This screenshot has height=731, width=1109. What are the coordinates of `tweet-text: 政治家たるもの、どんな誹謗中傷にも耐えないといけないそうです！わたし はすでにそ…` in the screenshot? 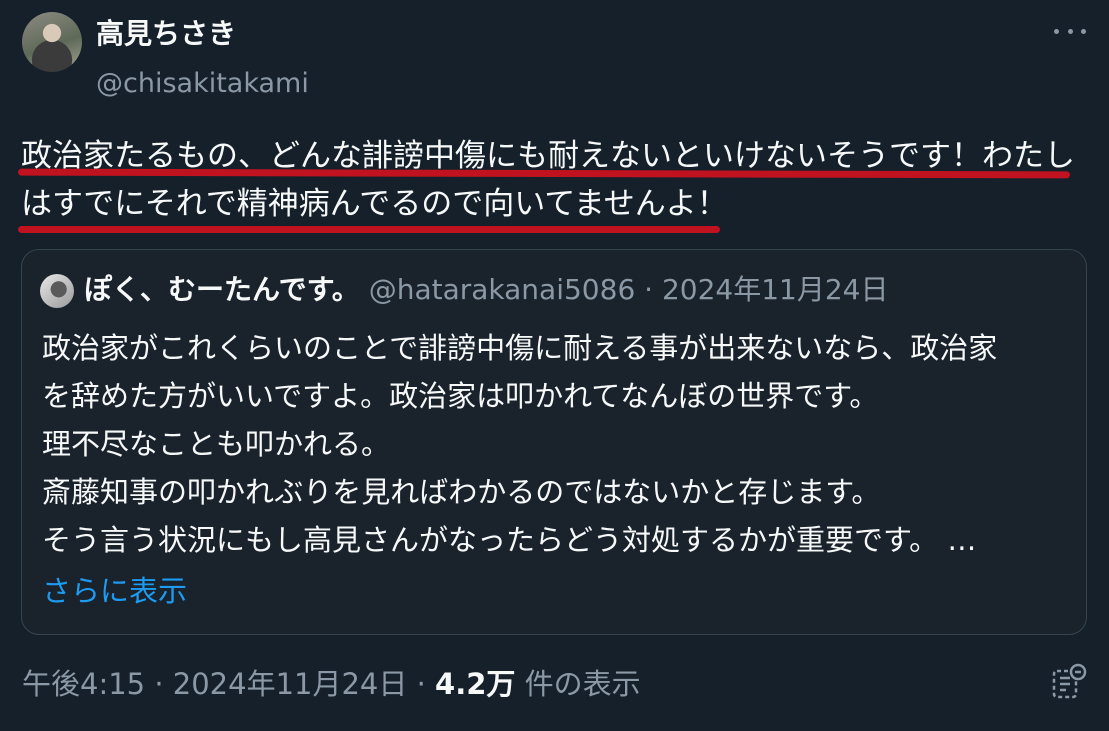 It's located at (558, 180).